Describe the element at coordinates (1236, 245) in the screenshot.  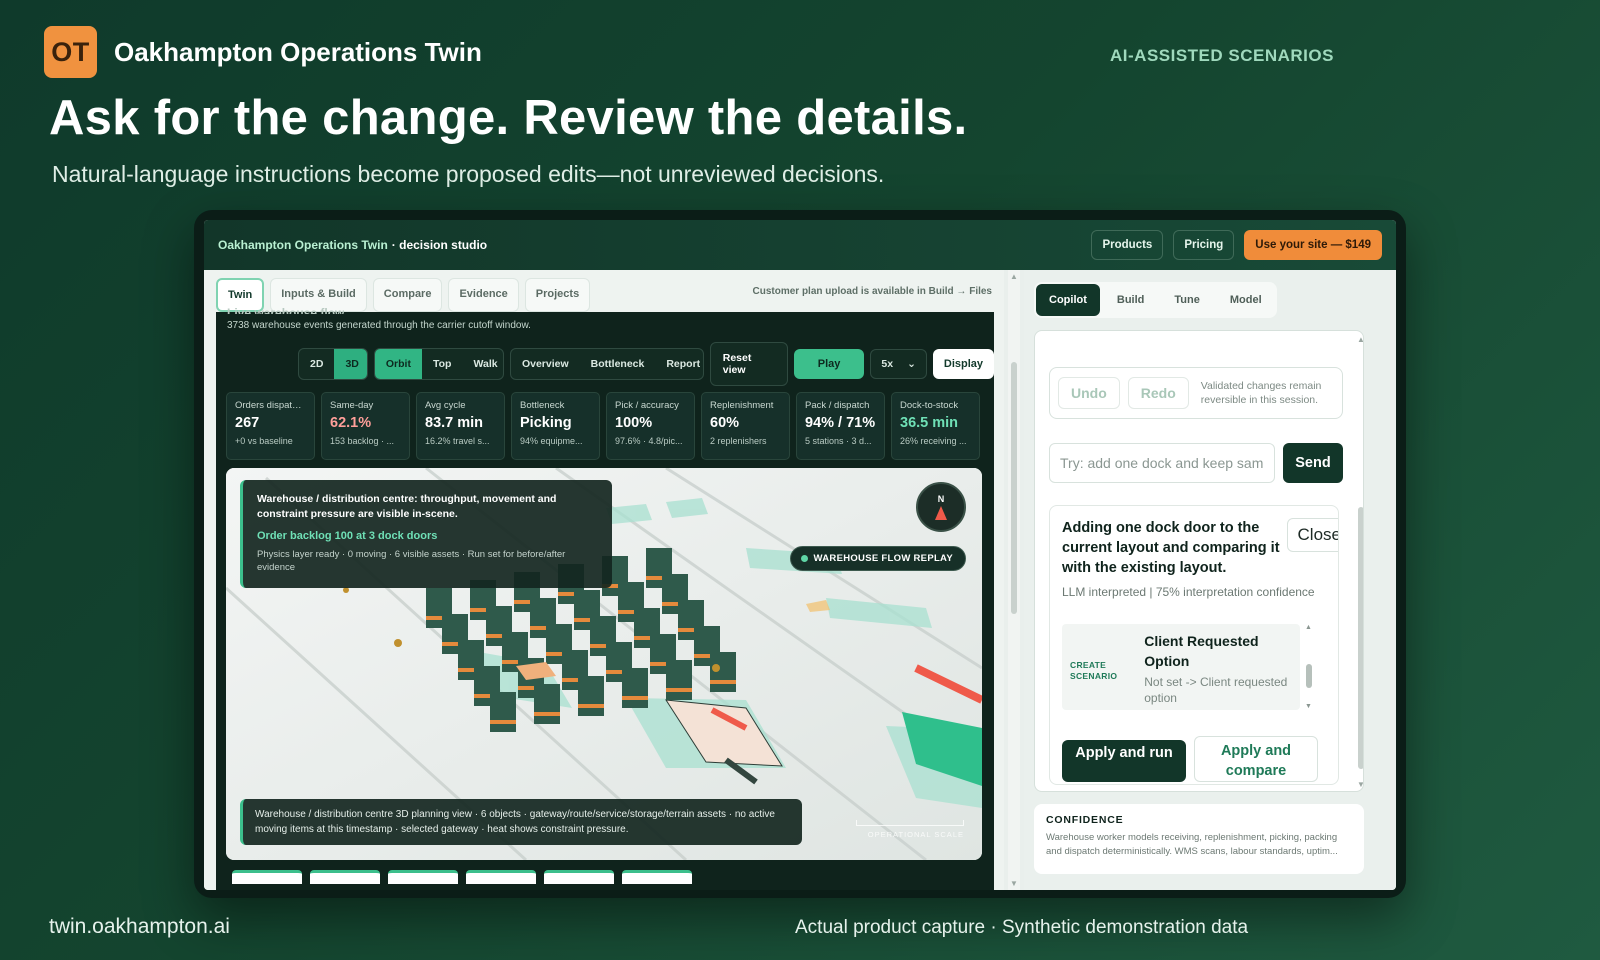
I see `top-actions: Products Pricing Use your site — $149` at that location.